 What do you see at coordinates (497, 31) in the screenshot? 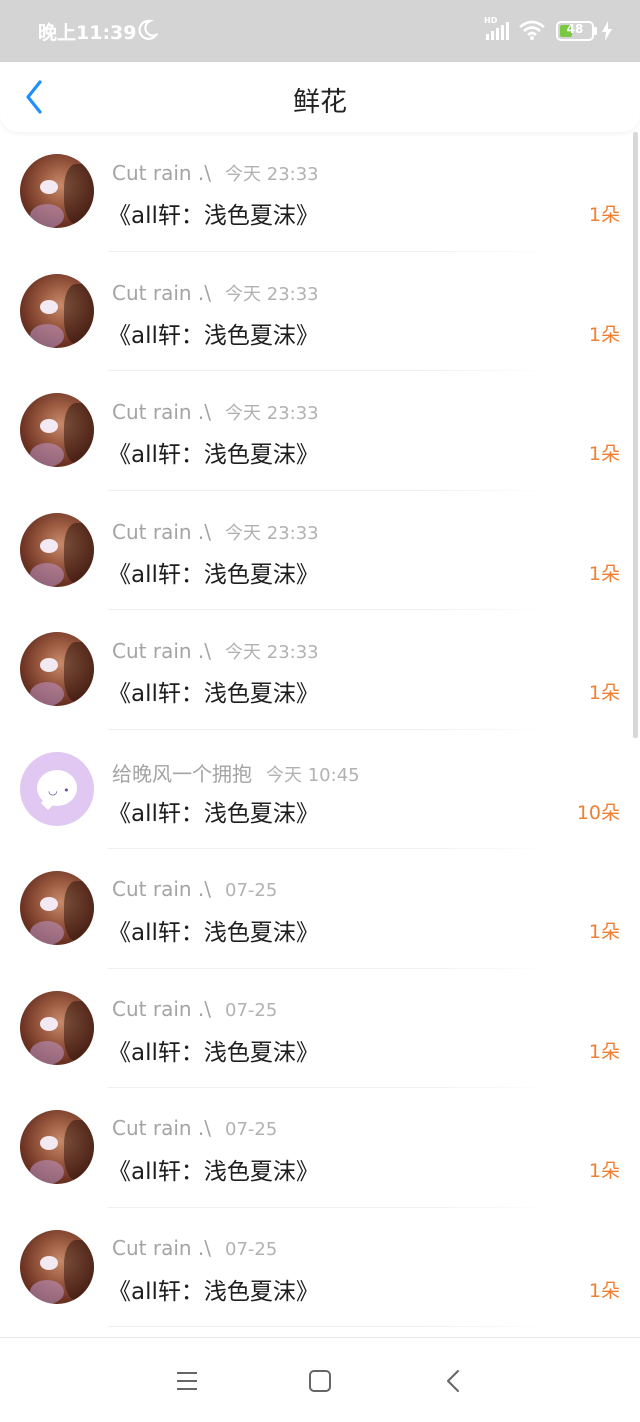
I see `signal-icon` at bounding box center [497, 31].